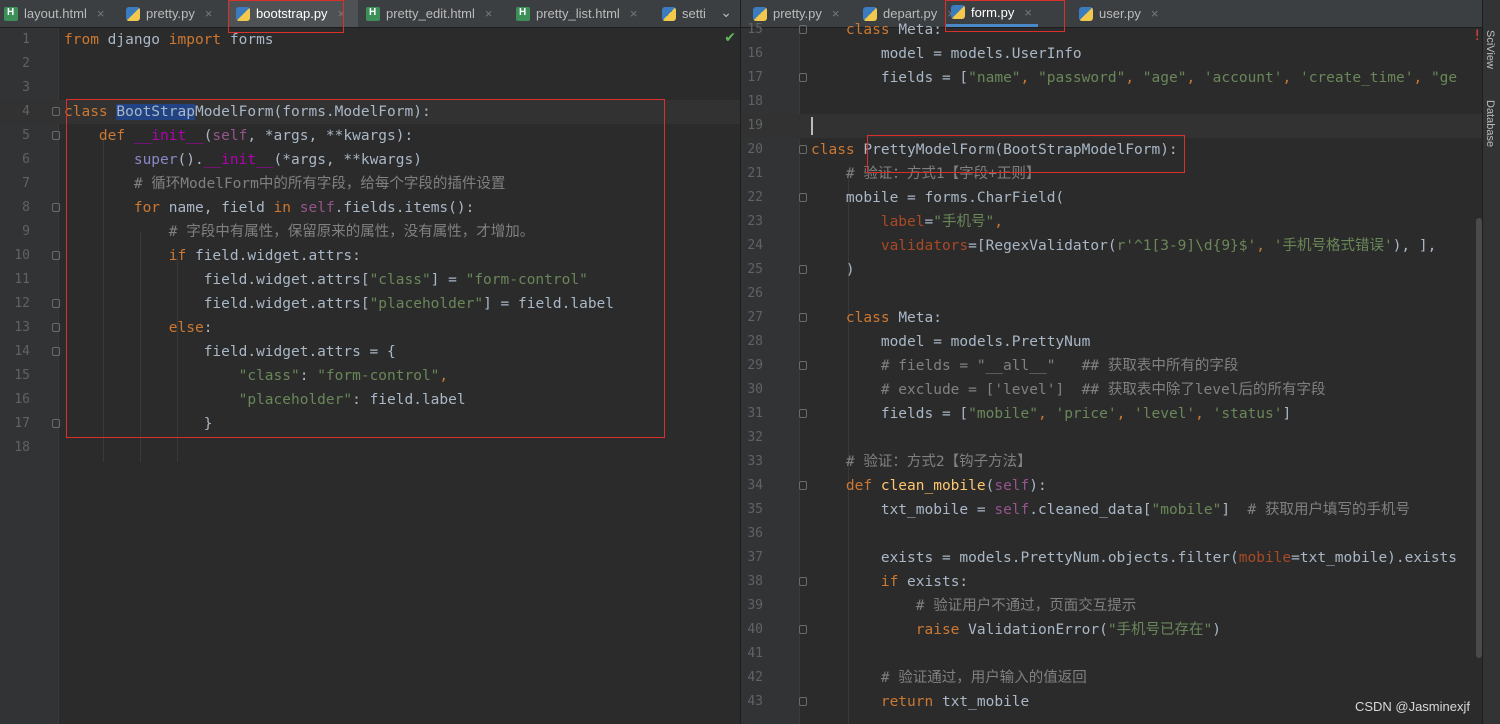 Image resolution: width=1500 pixels, height=724 pixels. What do you see at coordinates (293, 13) in the screenshot?
I see `tab-bootstrap-py: bootstrap.py ×` at bounding box center [293, 13].